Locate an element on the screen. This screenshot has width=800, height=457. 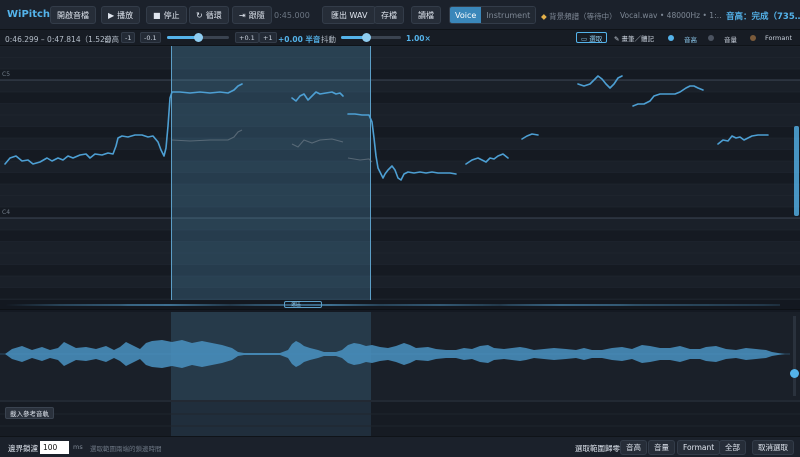
zero-pitch-button: 音高 is located at coordinates (633, 447).